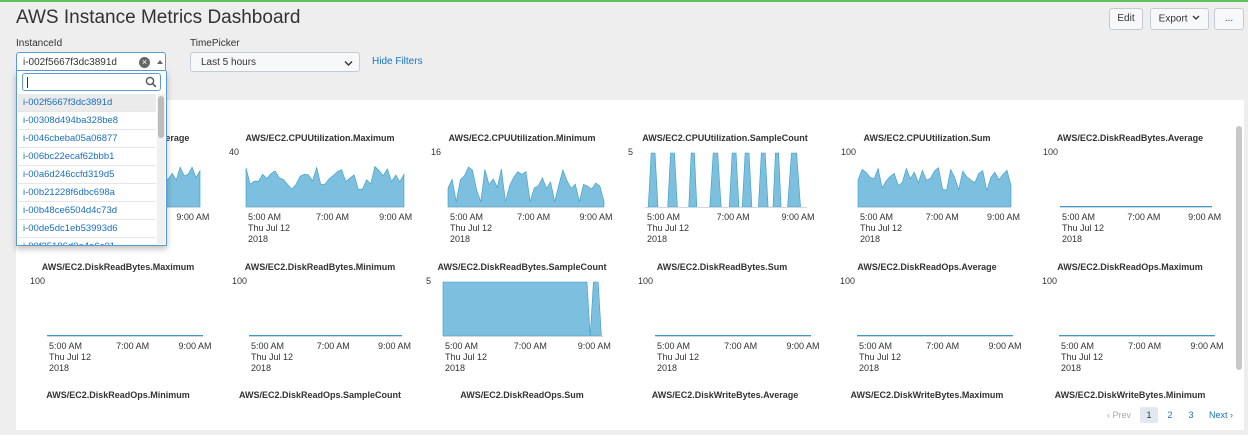 This screenshot has height=435, width=1248. What do you see at coordinates (1130, 267) in the screenshot?
I see `chart-title: AWS/EC2.DiskReadOps.Maximum` at bounding box center [1130, 267].